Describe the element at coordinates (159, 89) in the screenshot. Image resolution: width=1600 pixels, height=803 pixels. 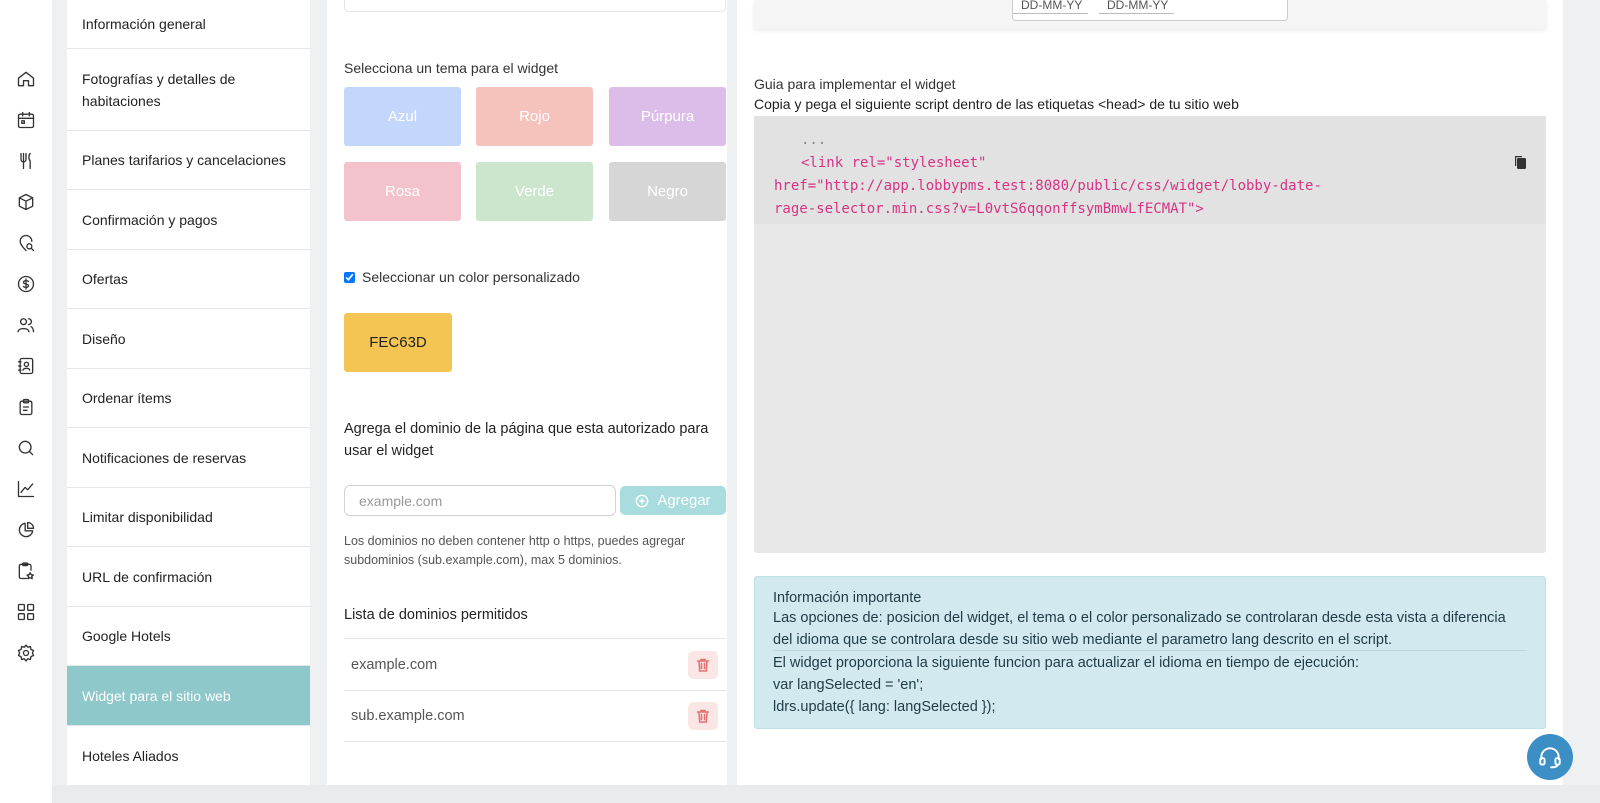
I see `nav-item-label: Fotografías y detalles de habitaciones` at that location.